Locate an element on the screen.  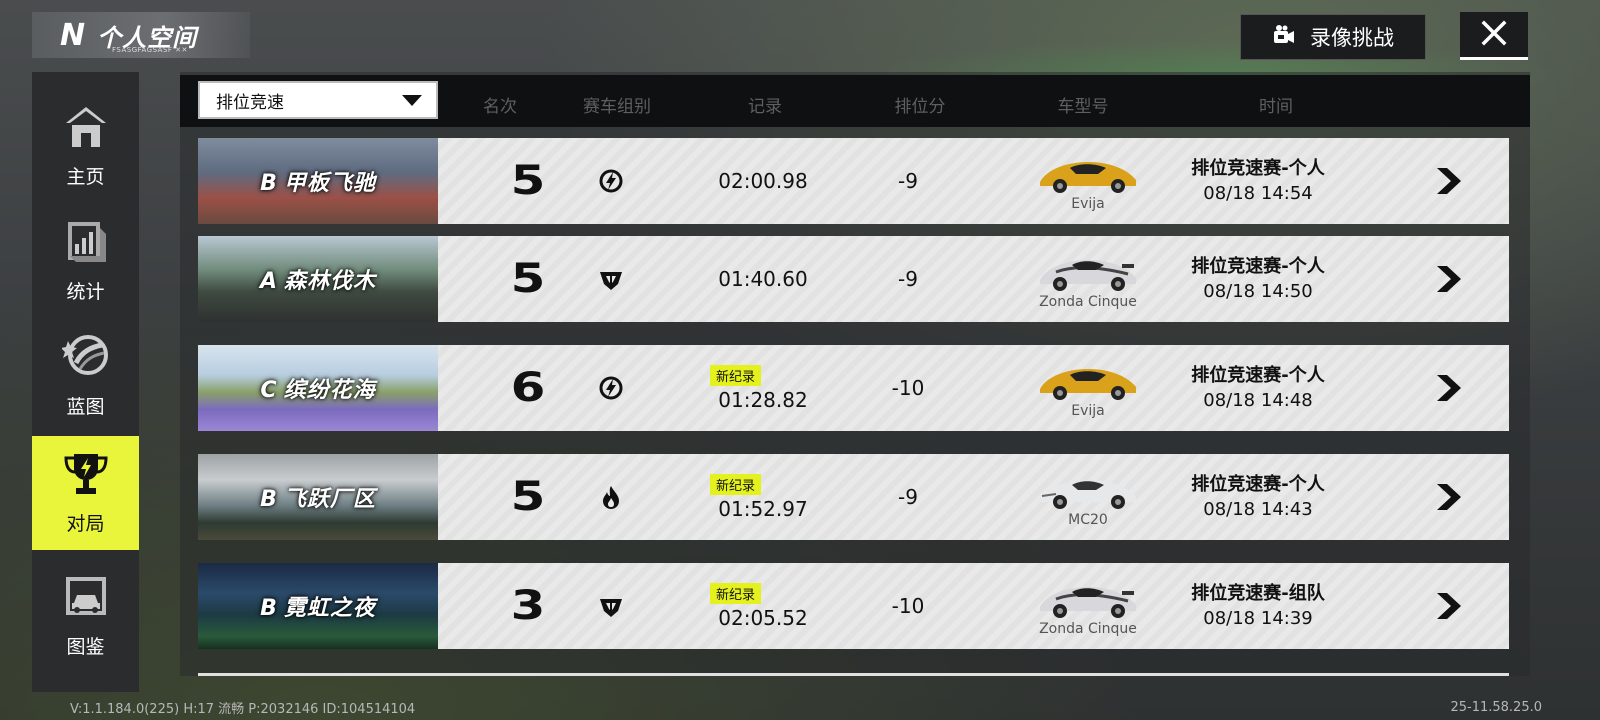
car-cell: Zonda Cinque is located at coordinates (1088, 279).